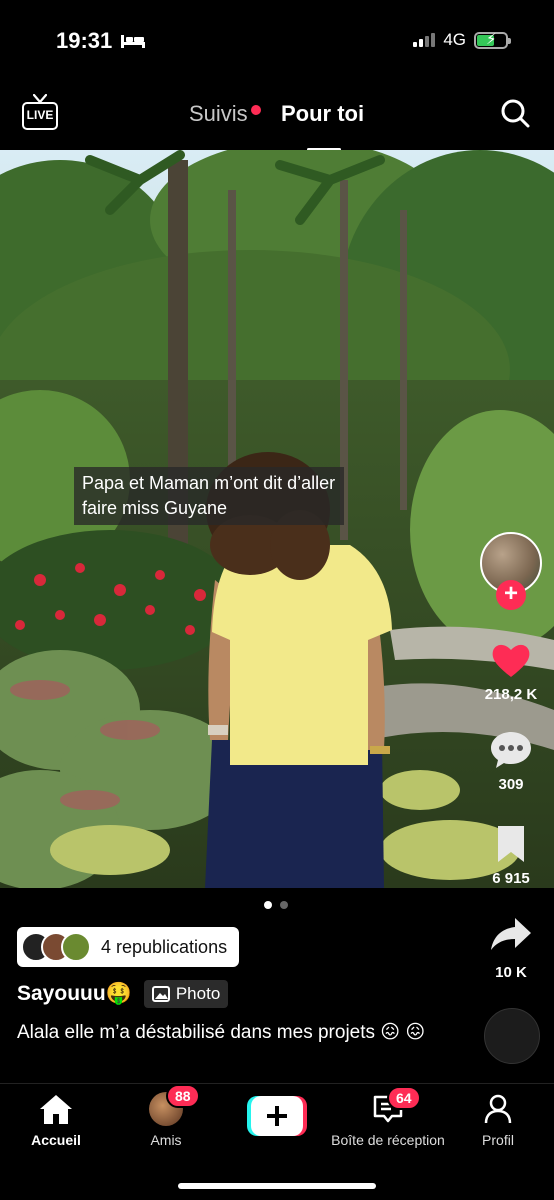 This screenshot has width=554, height=1200. What do you see at coordinates (511, 660) in the screenshot?
I see `heart-icon` at bounding box center [511, 660].